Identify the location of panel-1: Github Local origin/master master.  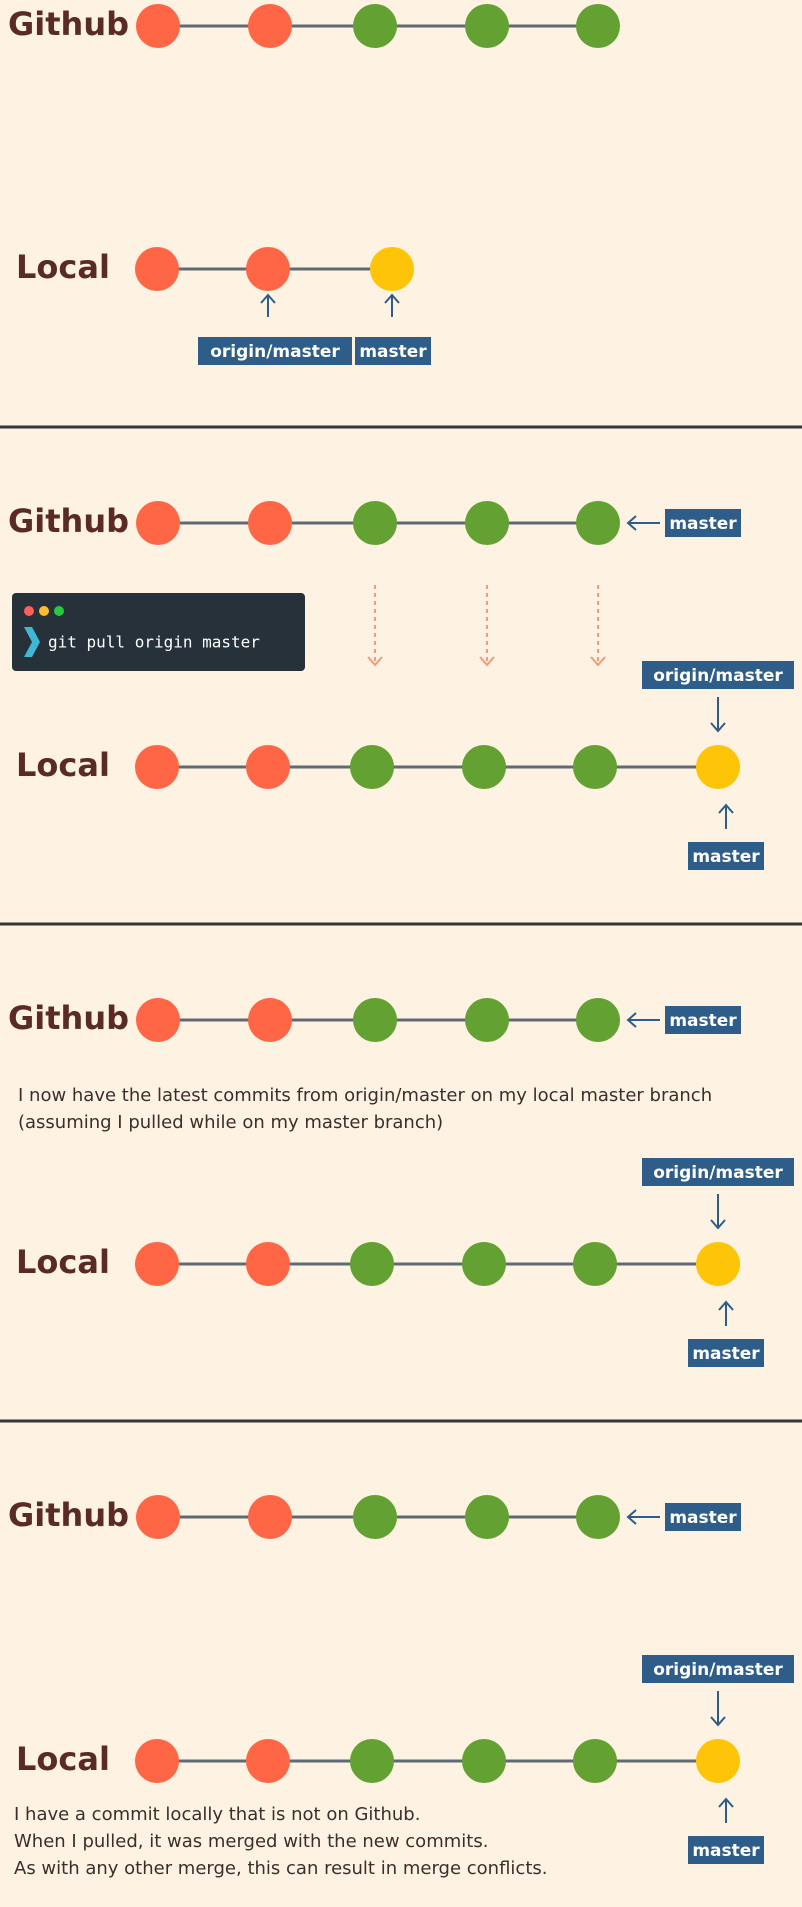
(314, 184).